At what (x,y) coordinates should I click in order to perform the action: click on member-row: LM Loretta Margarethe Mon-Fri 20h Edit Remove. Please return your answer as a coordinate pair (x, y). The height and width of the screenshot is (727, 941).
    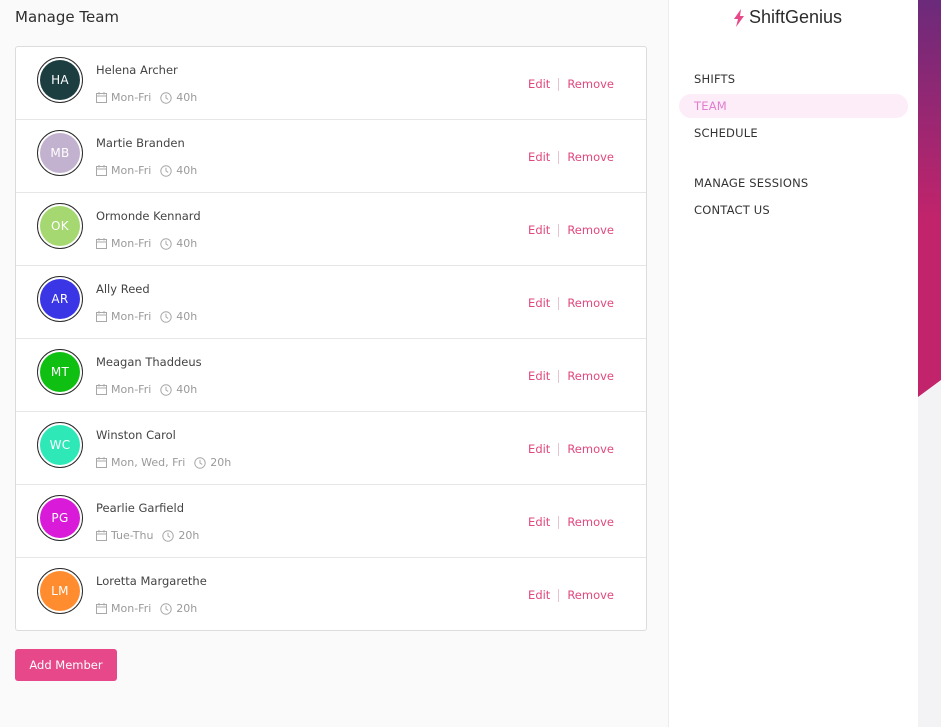
    Looking at the image, I should click on (331, 594).